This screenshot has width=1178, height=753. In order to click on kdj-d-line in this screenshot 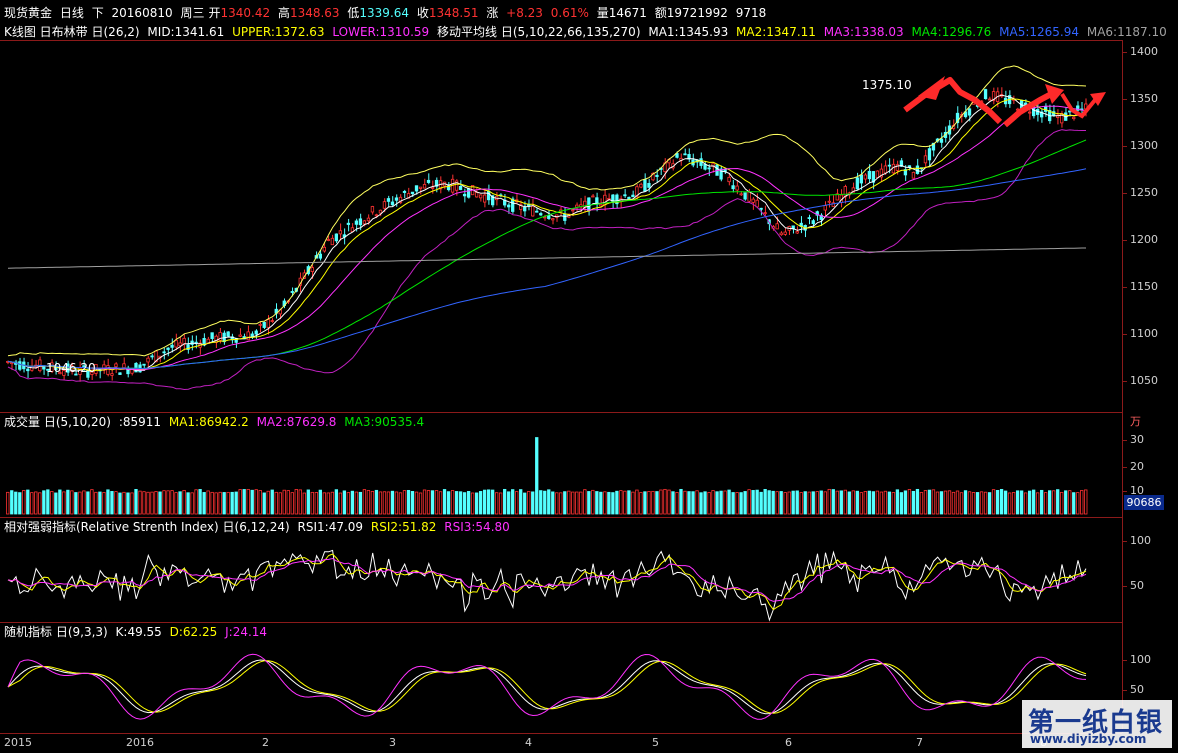, I will do `click(547, 687)`.